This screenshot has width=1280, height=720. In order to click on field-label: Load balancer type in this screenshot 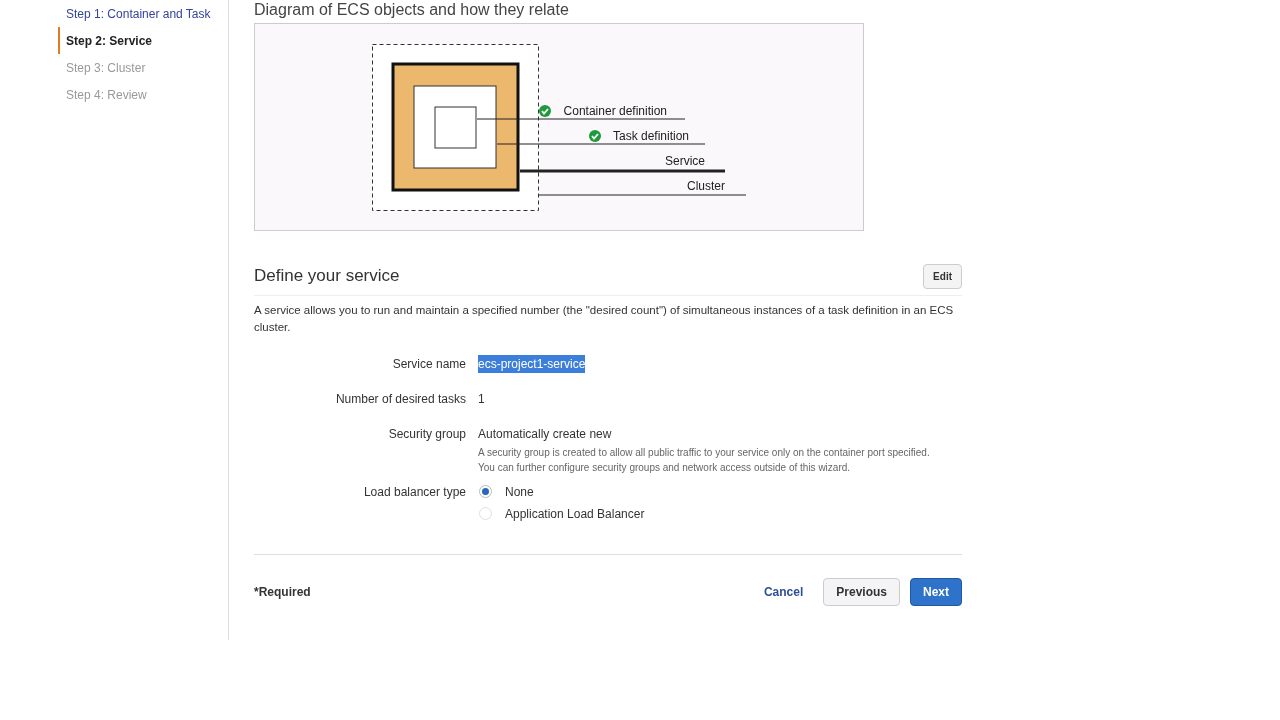, I will do `click(414, 492)`.